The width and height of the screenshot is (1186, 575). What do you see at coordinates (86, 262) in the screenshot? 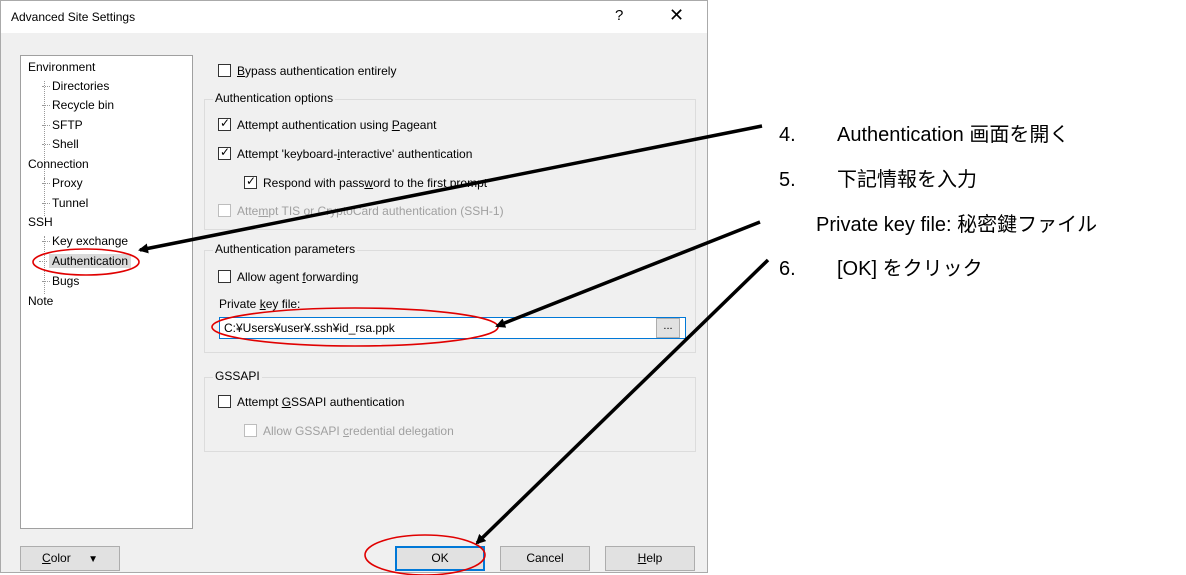
I see `highlight-authentication` at bounding box center [86, 262].